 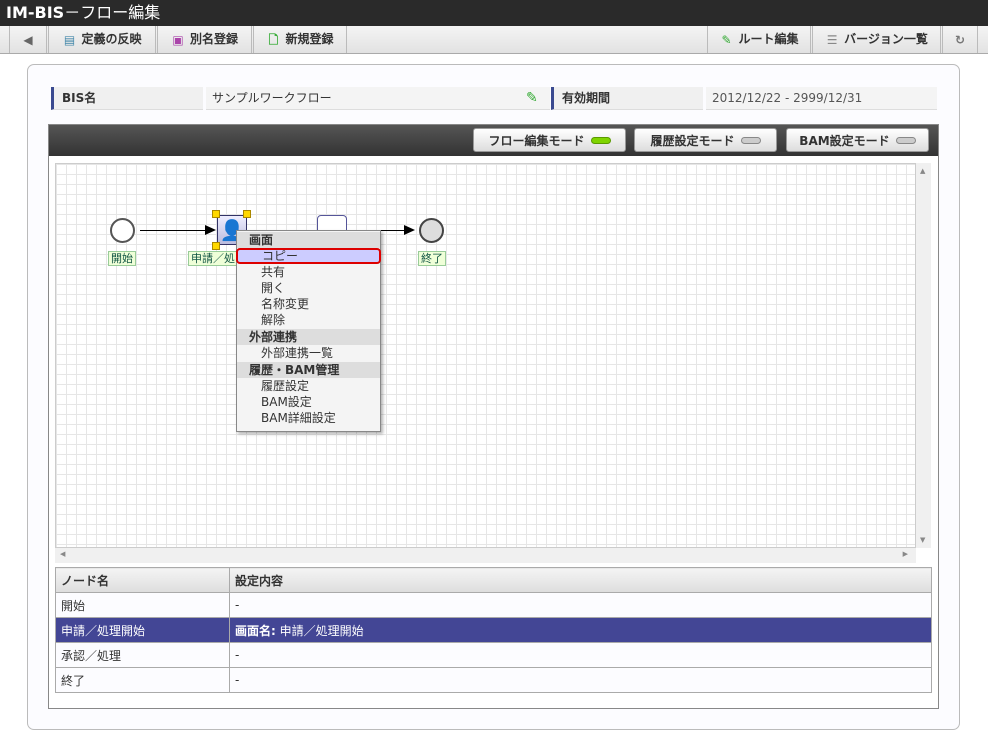 What do you see at coordinates (844, 140) in the screenshot?
I see `mode-label: BAM設定モード` at bounding box center [844, 140].